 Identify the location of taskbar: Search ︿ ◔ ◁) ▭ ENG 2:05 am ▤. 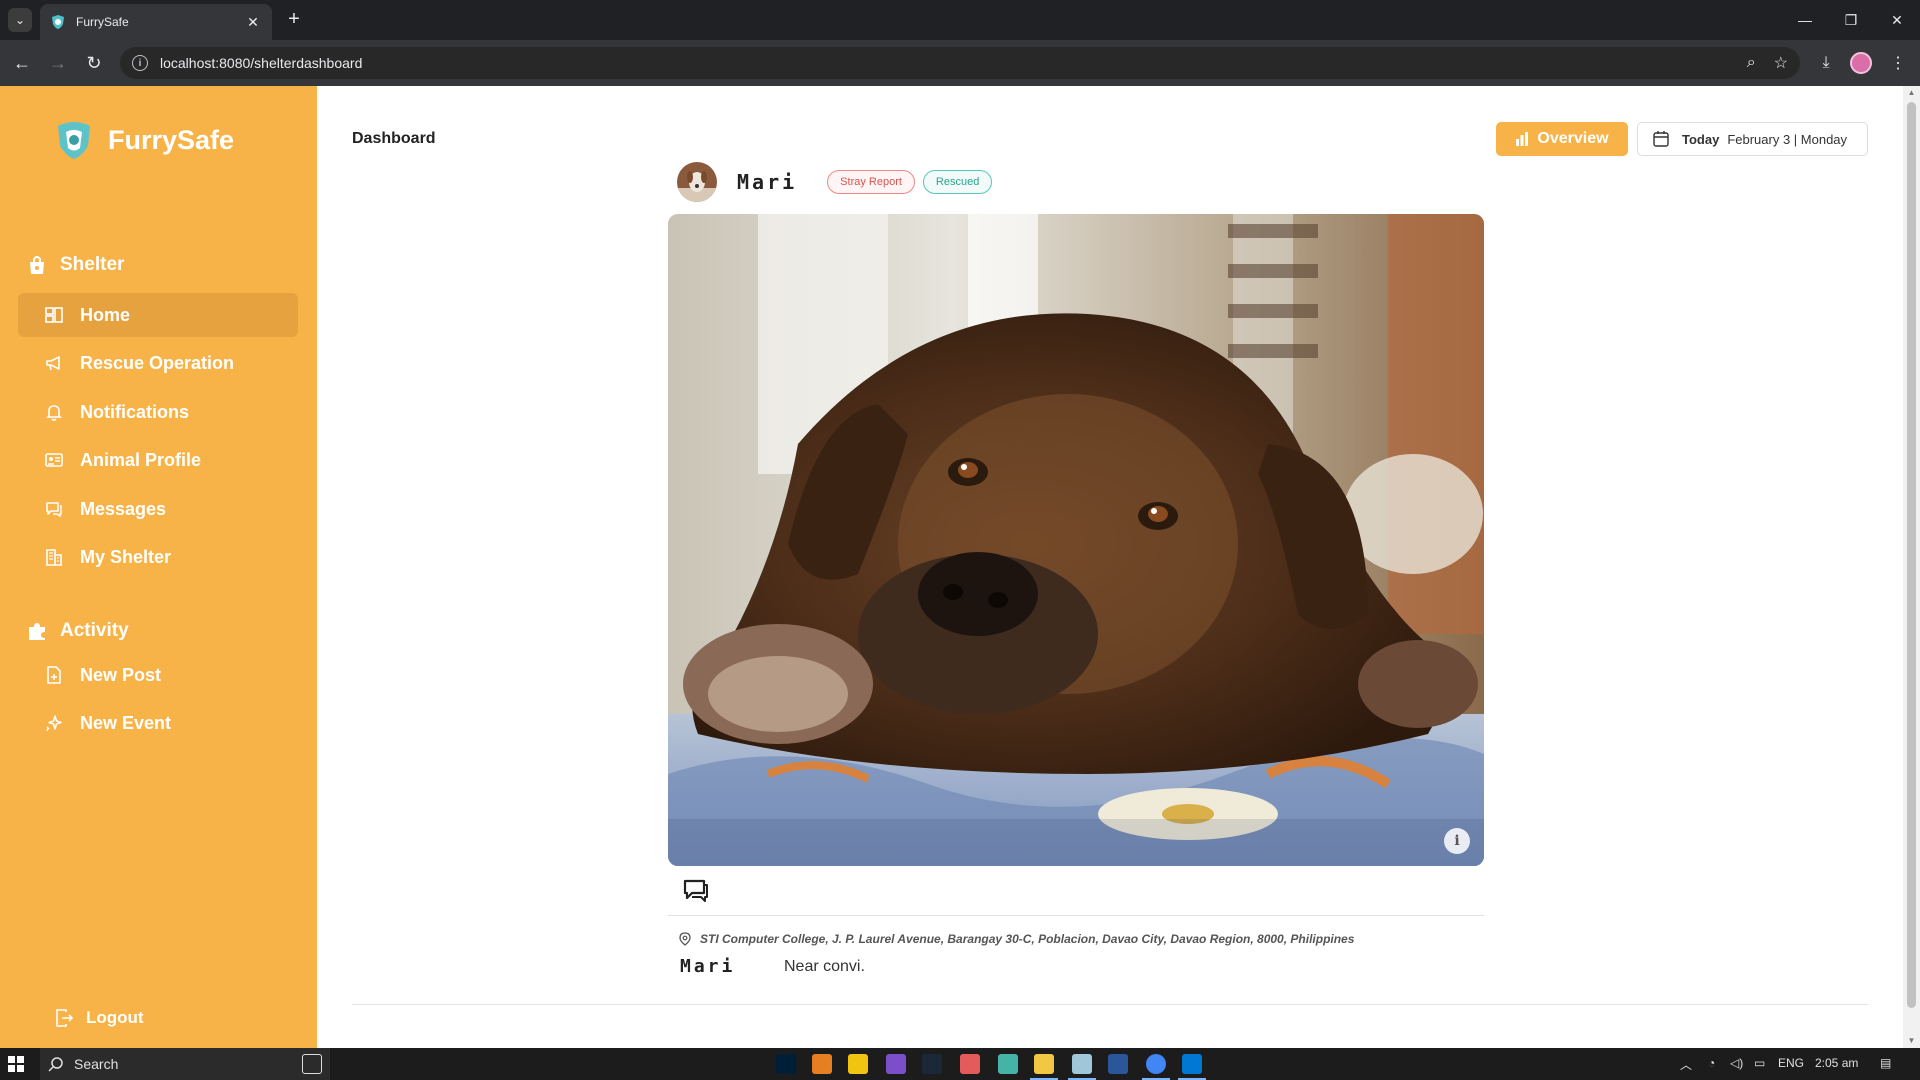
(960, 1064).